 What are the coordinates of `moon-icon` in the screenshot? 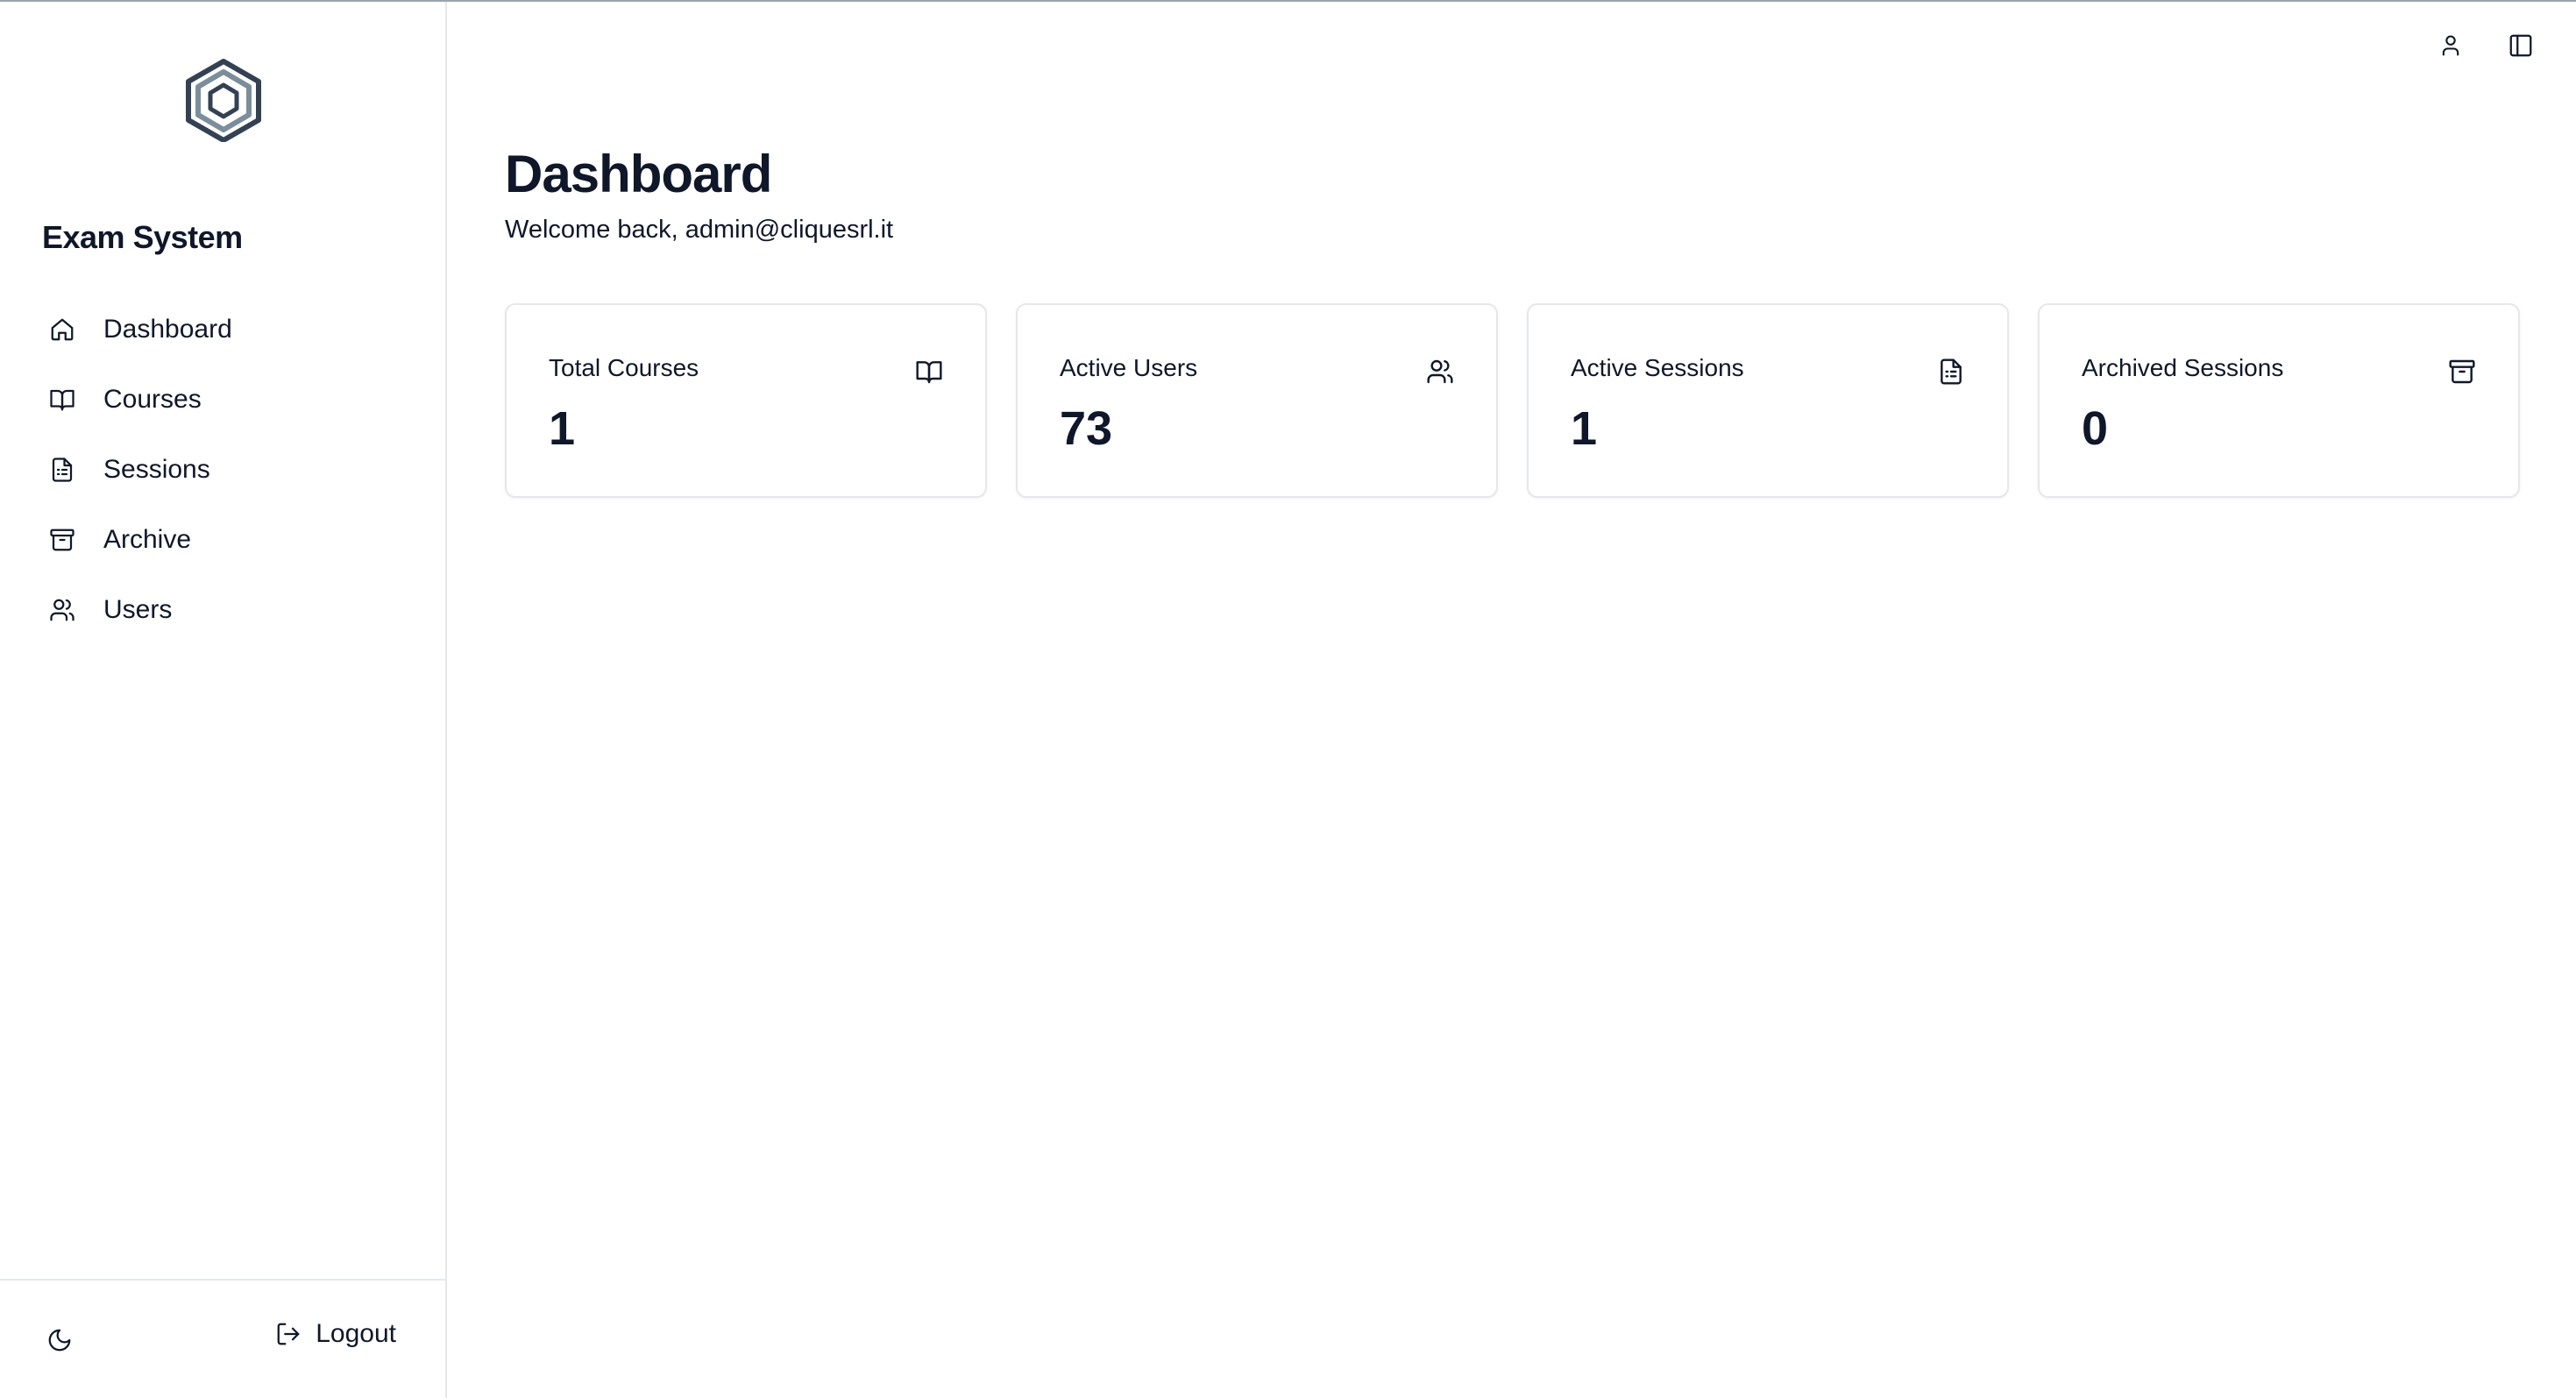 It's located at (59, 1340).